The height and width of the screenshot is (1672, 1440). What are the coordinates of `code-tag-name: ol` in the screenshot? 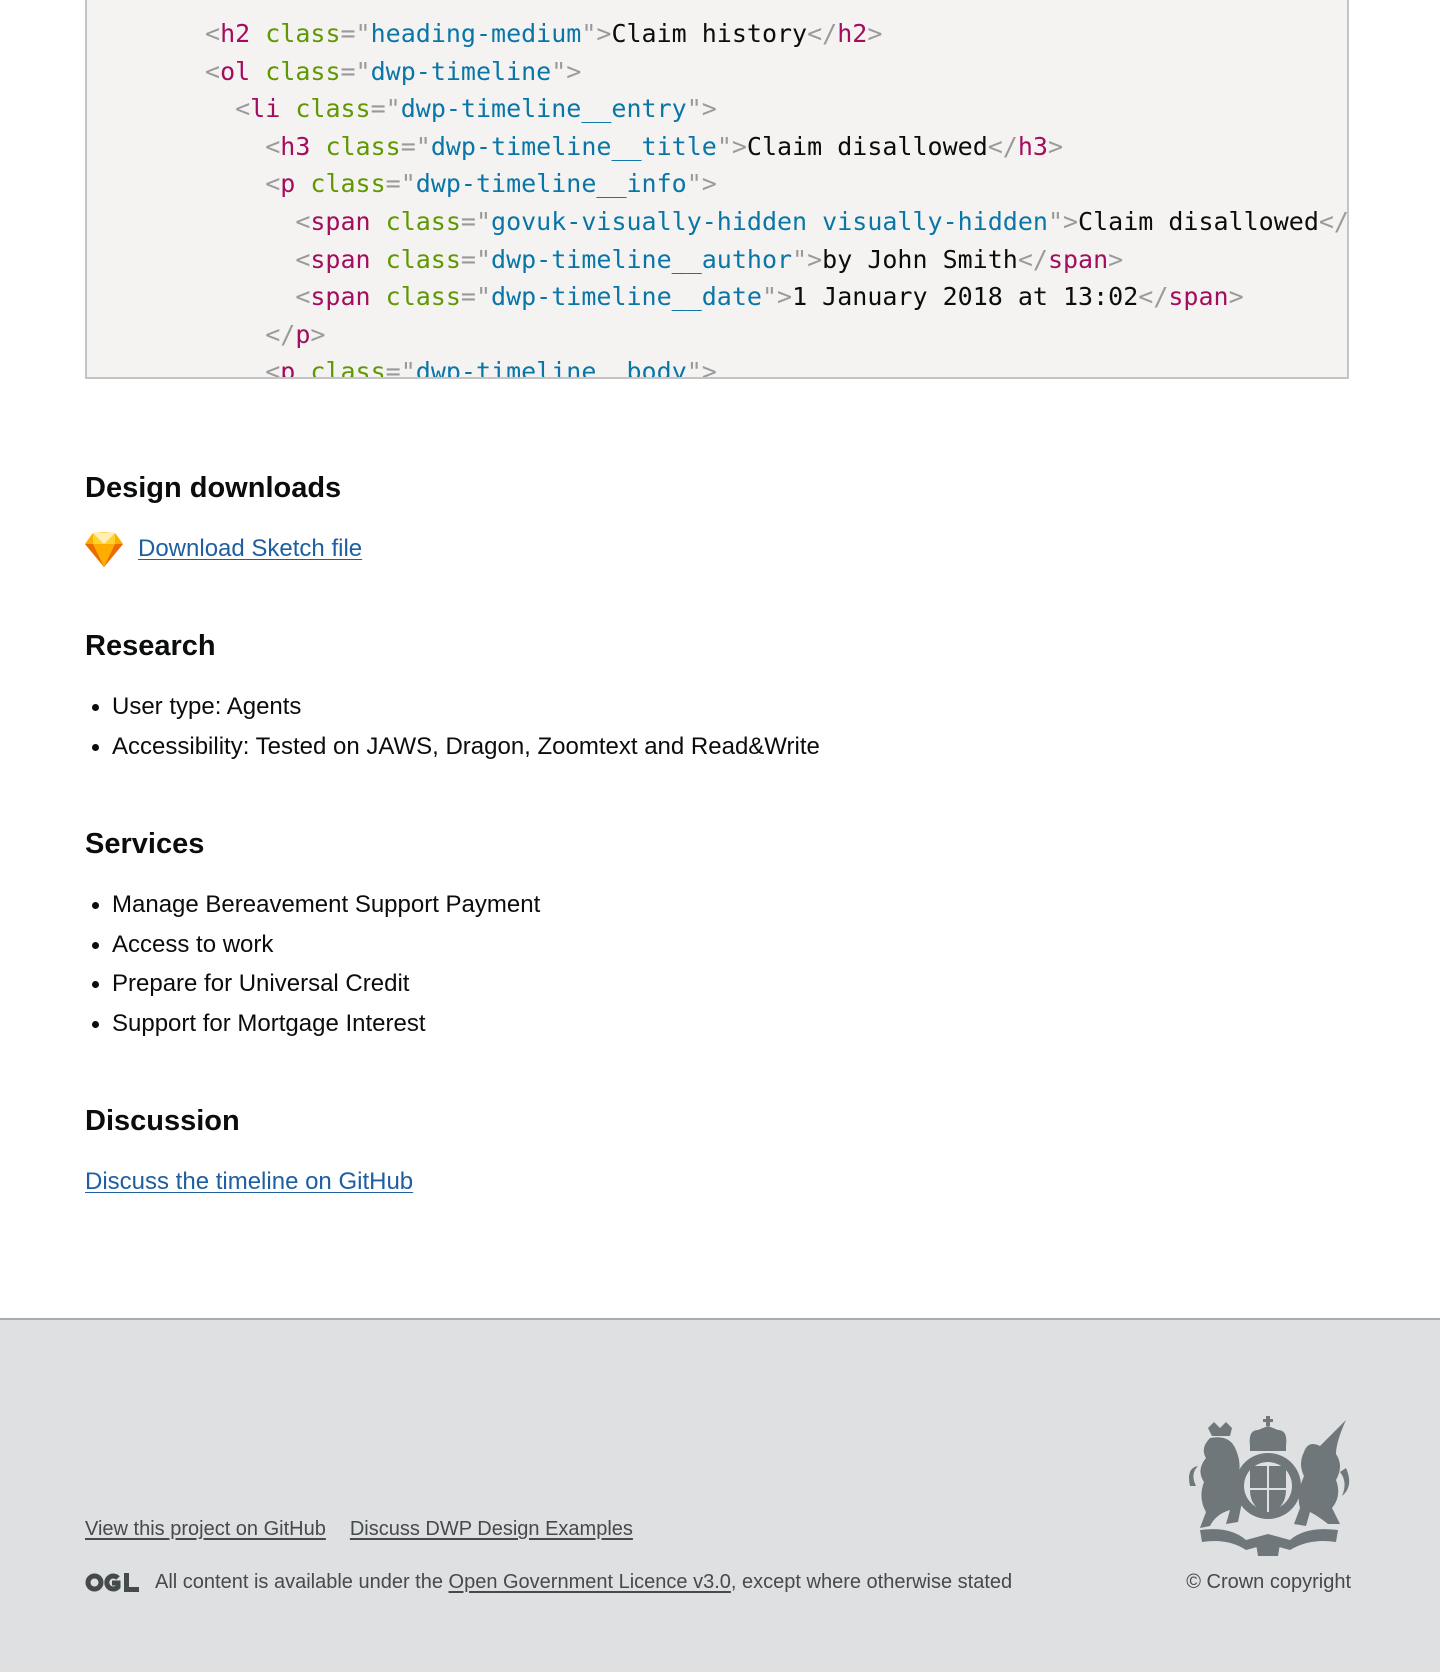 It's located at (235, 71).